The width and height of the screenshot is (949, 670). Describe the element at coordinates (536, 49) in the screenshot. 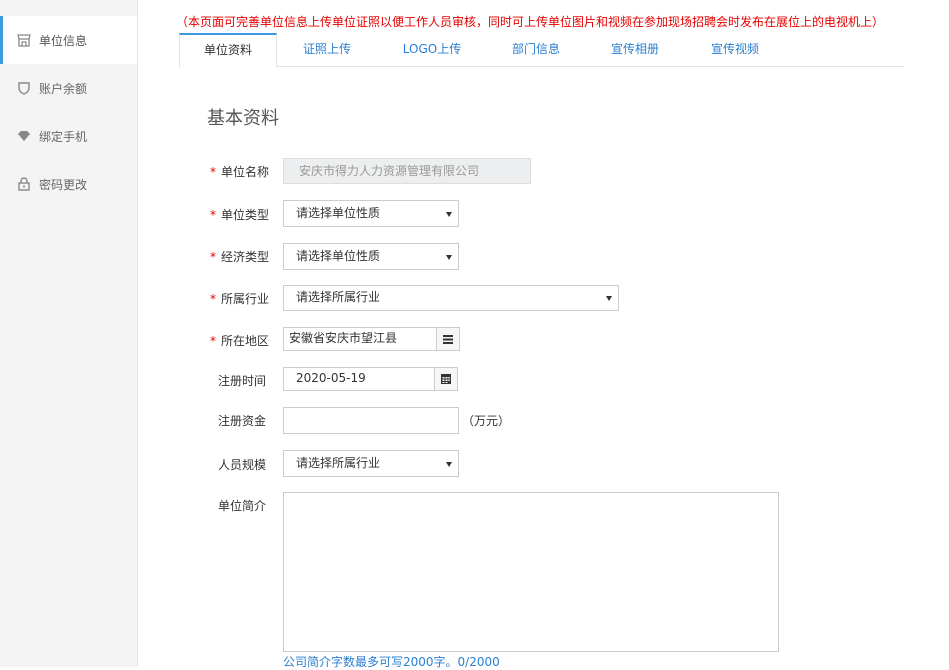

I see `tab-department-info: 部门信息` at that location.